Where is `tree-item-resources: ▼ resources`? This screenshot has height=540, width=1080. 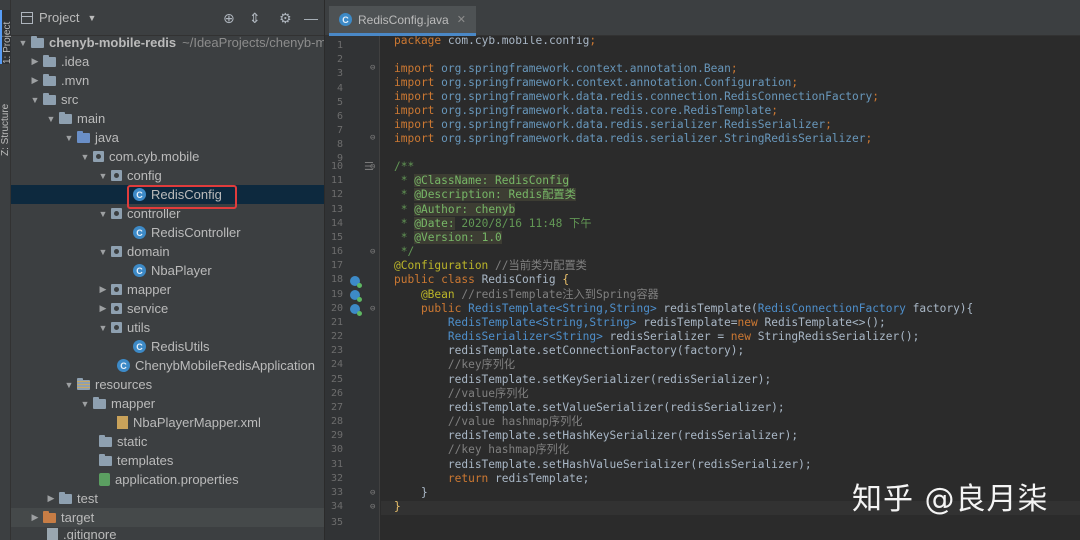
tree-item-resources: ▼ resources is located at coordinates (167, 384).